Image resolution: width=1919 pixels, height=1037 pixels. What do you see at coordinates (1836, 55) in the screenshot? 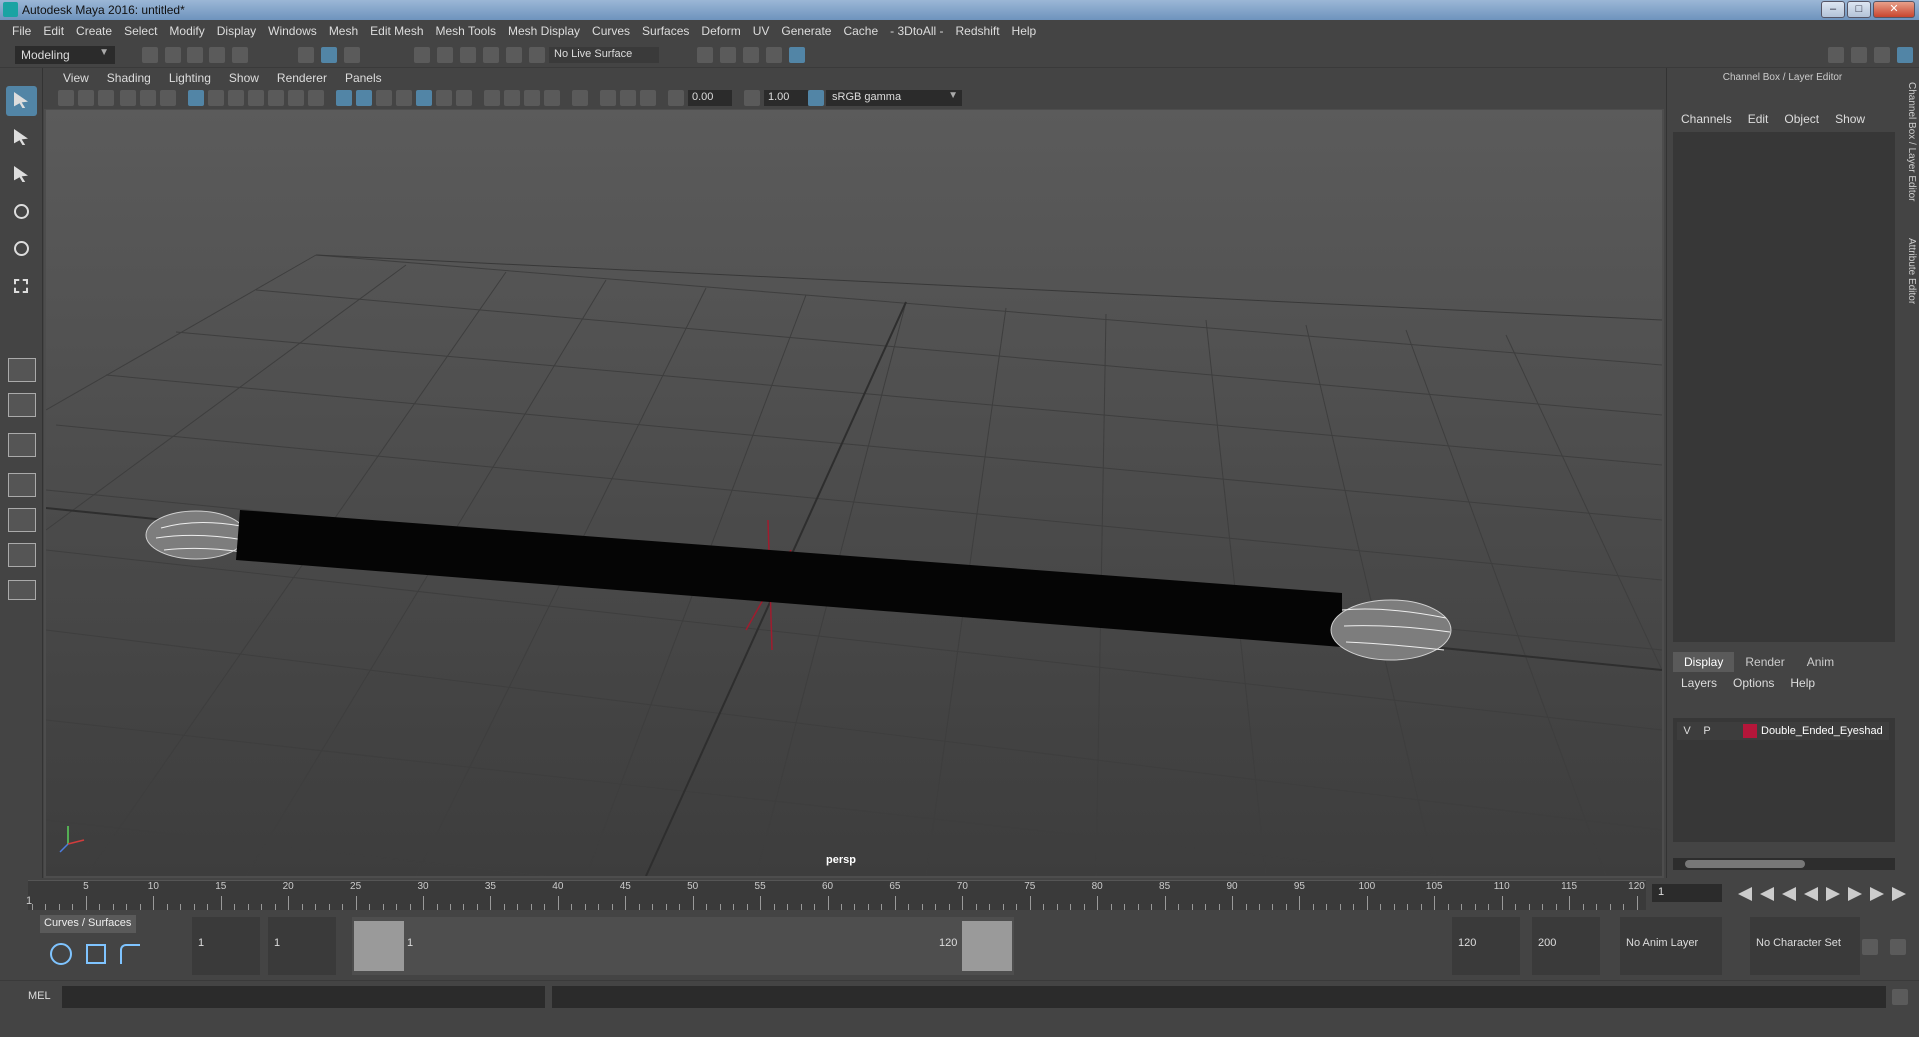
I see `workspace-icon` at bounding box center [1836, 55].